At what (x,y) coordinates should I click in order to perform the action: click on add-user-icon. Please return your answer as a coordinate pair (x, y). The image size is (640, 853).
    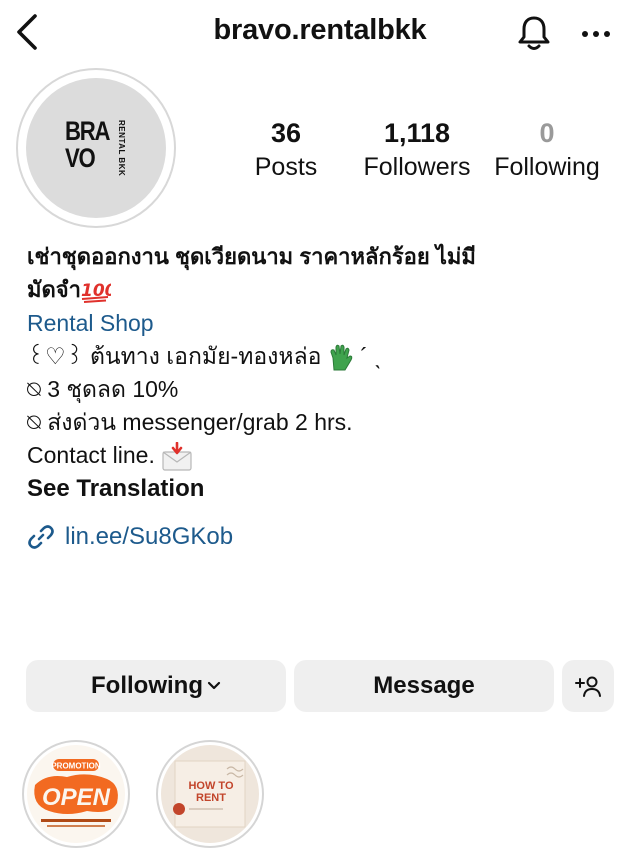
    Looking at the image, I should click on (588, 686).